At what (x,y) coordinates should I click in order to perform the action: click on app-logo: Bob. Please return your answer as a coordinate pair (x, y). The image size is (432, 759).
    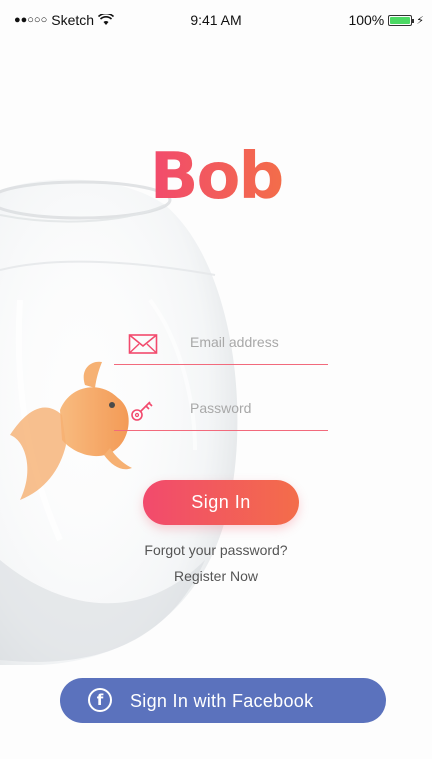
    Looking at the image, I should click on (216, 177).